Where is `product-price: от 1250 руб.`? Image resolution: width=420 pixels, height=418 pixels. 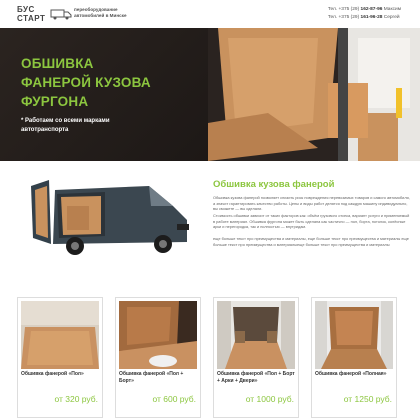 product-price: от 1250 руб. is located at coordinates (367, 399).